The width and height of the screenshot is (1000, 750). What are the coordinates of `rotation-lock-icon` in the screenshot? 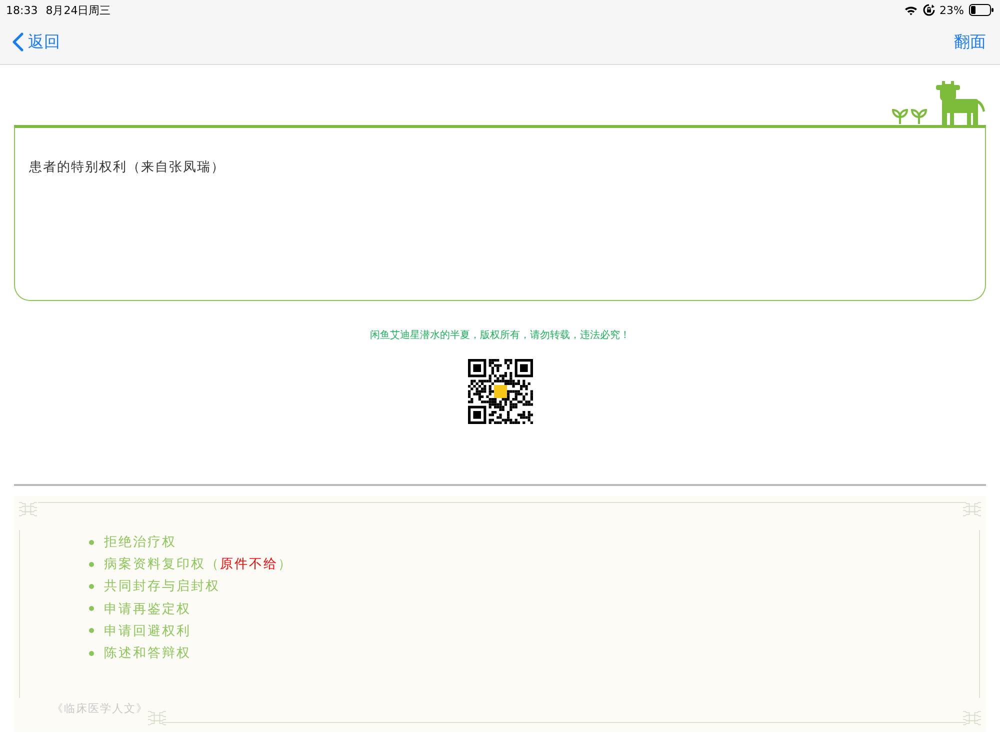 It's located at (928, 10).